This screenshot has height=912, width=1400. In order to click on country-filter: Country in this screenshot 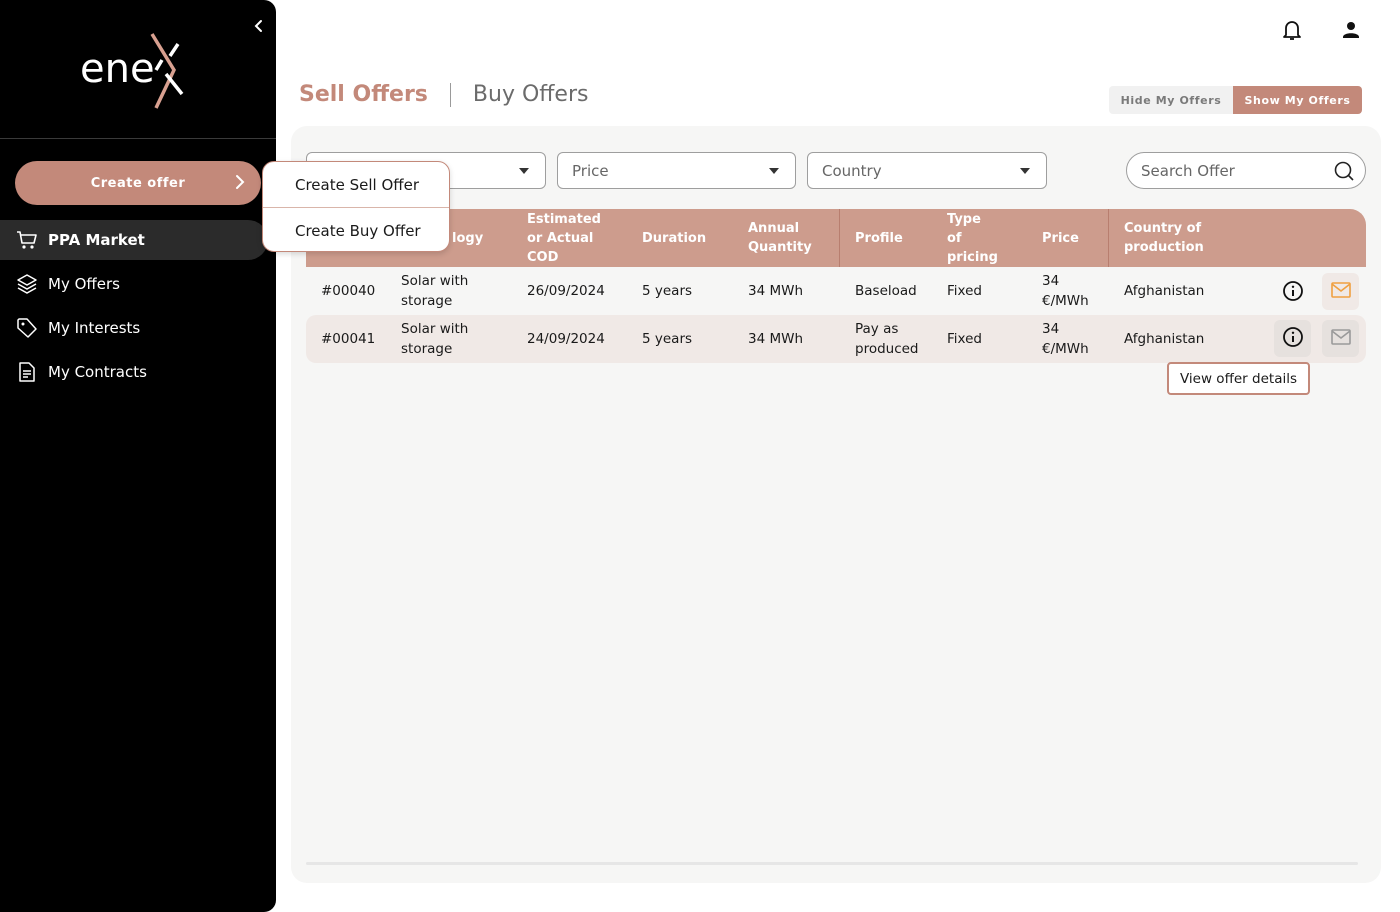, I will do `click(927, 170)`.